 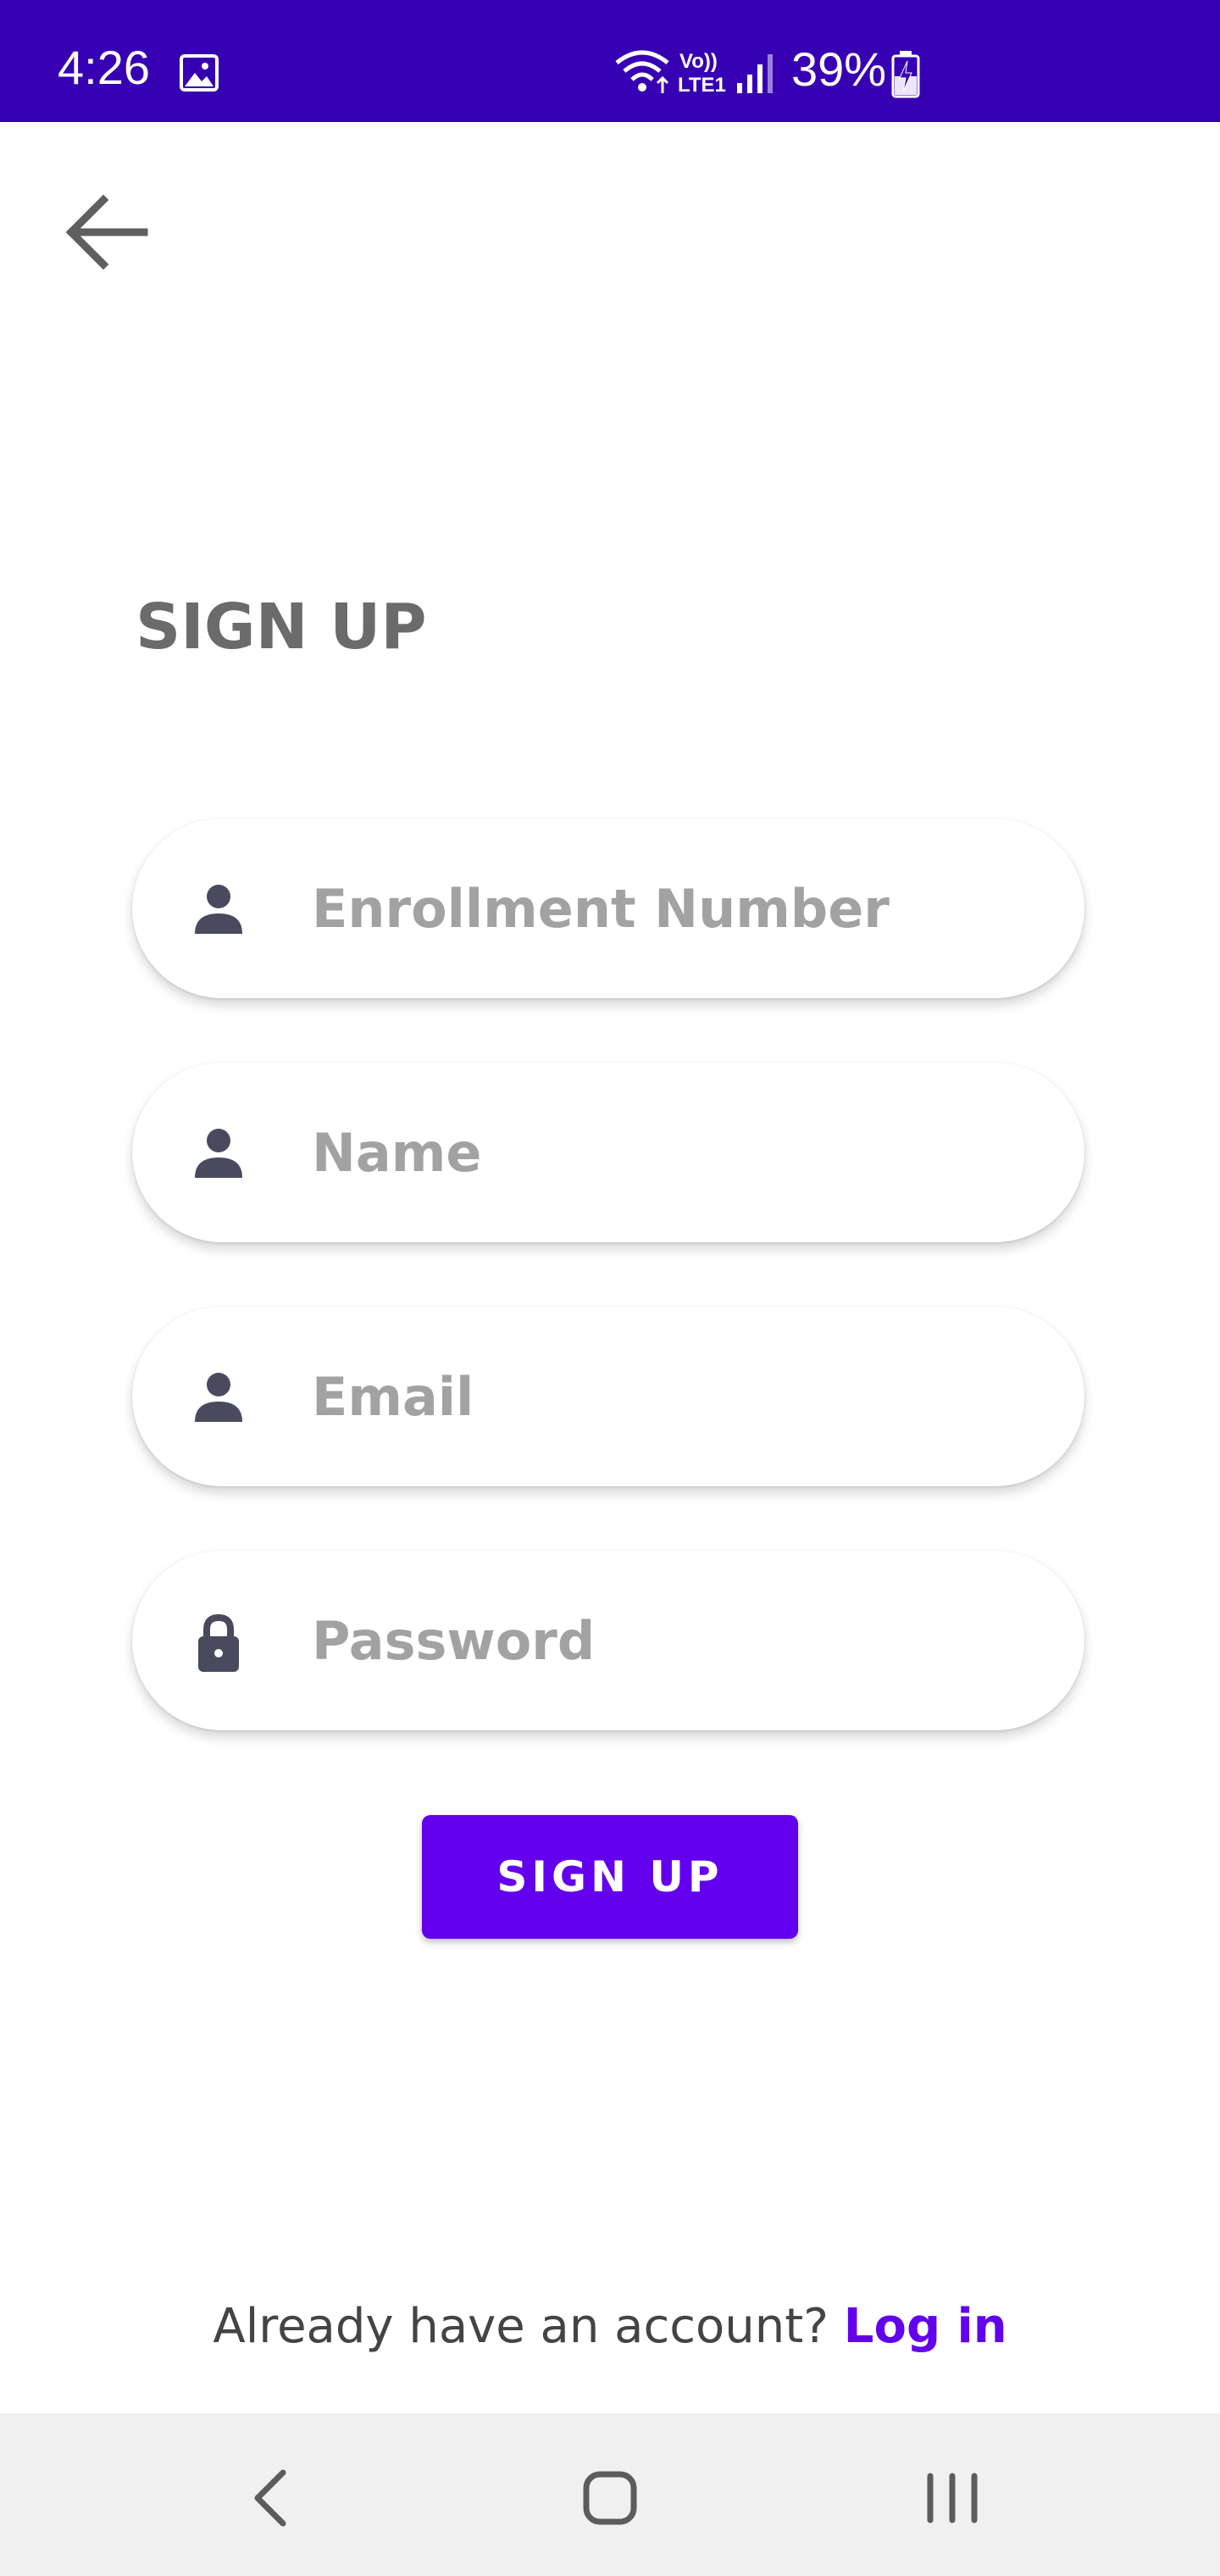 What do you see at coordinates (281, 627) in the screenshot?
I see `page-title: SIGN UP` at bounding box center [281, 627].